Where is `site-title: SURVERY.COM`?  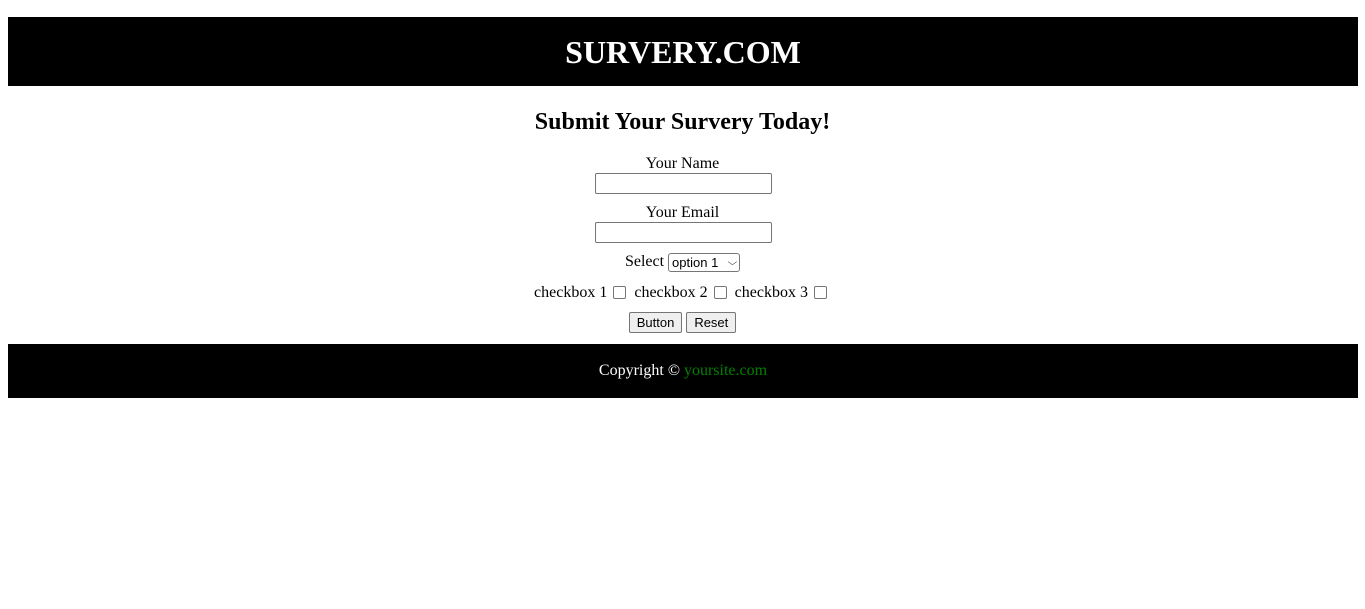 site-title: SURVERY.COM is located at coordinates (683, 51).